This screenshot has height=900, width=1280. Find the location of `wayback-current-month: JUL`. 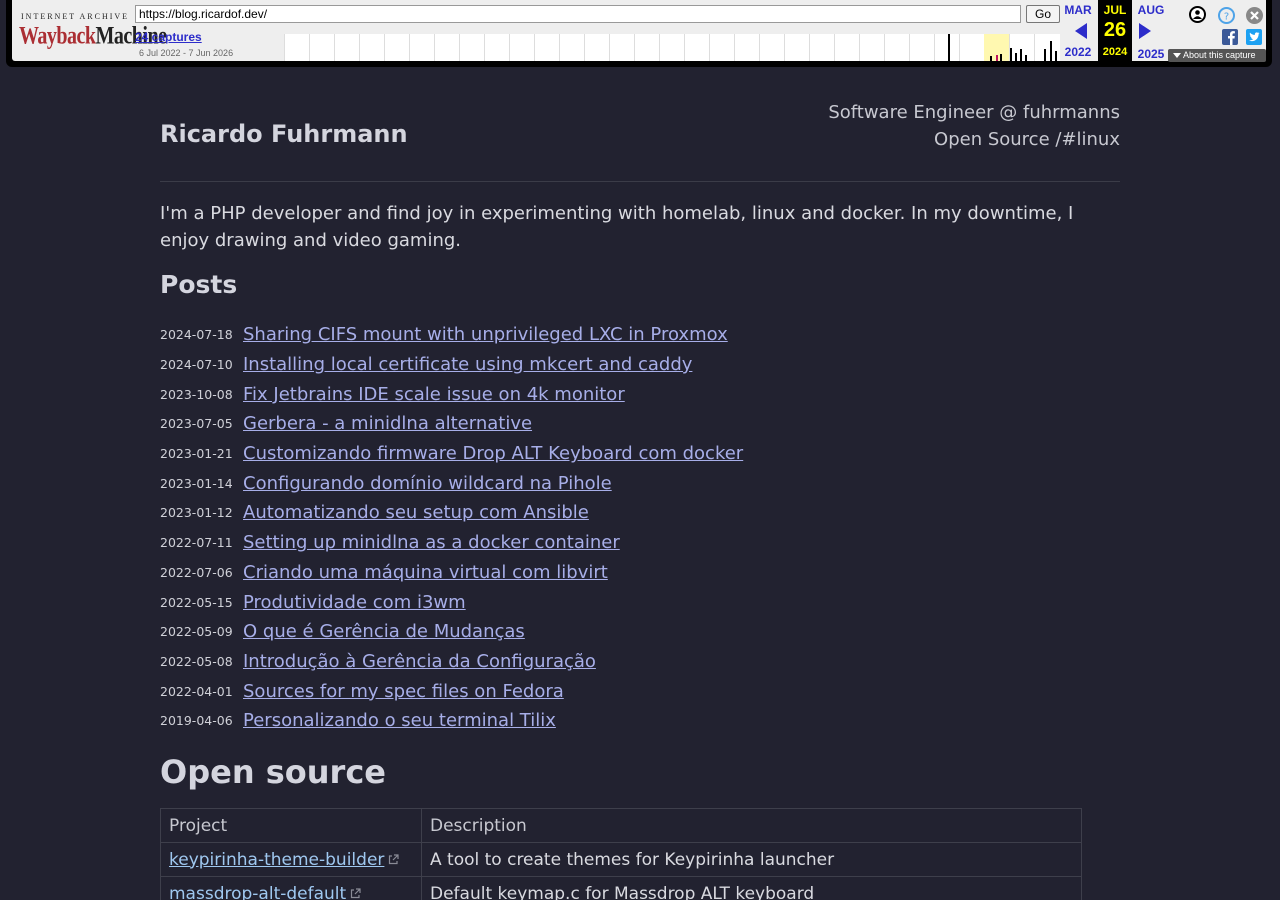

wayback-current-month: JUL is located at coordinates (1115, 10).